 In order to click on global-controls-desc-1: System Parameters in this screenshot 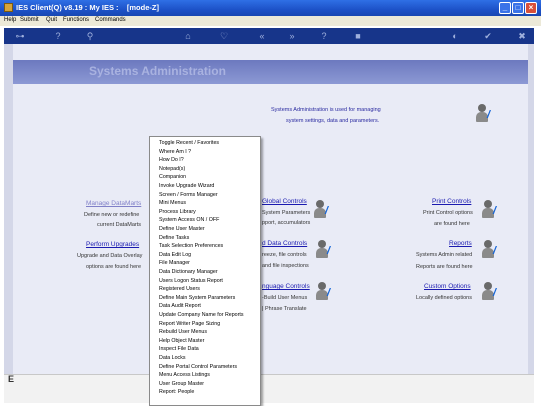, I will do `click(286, 213)`.